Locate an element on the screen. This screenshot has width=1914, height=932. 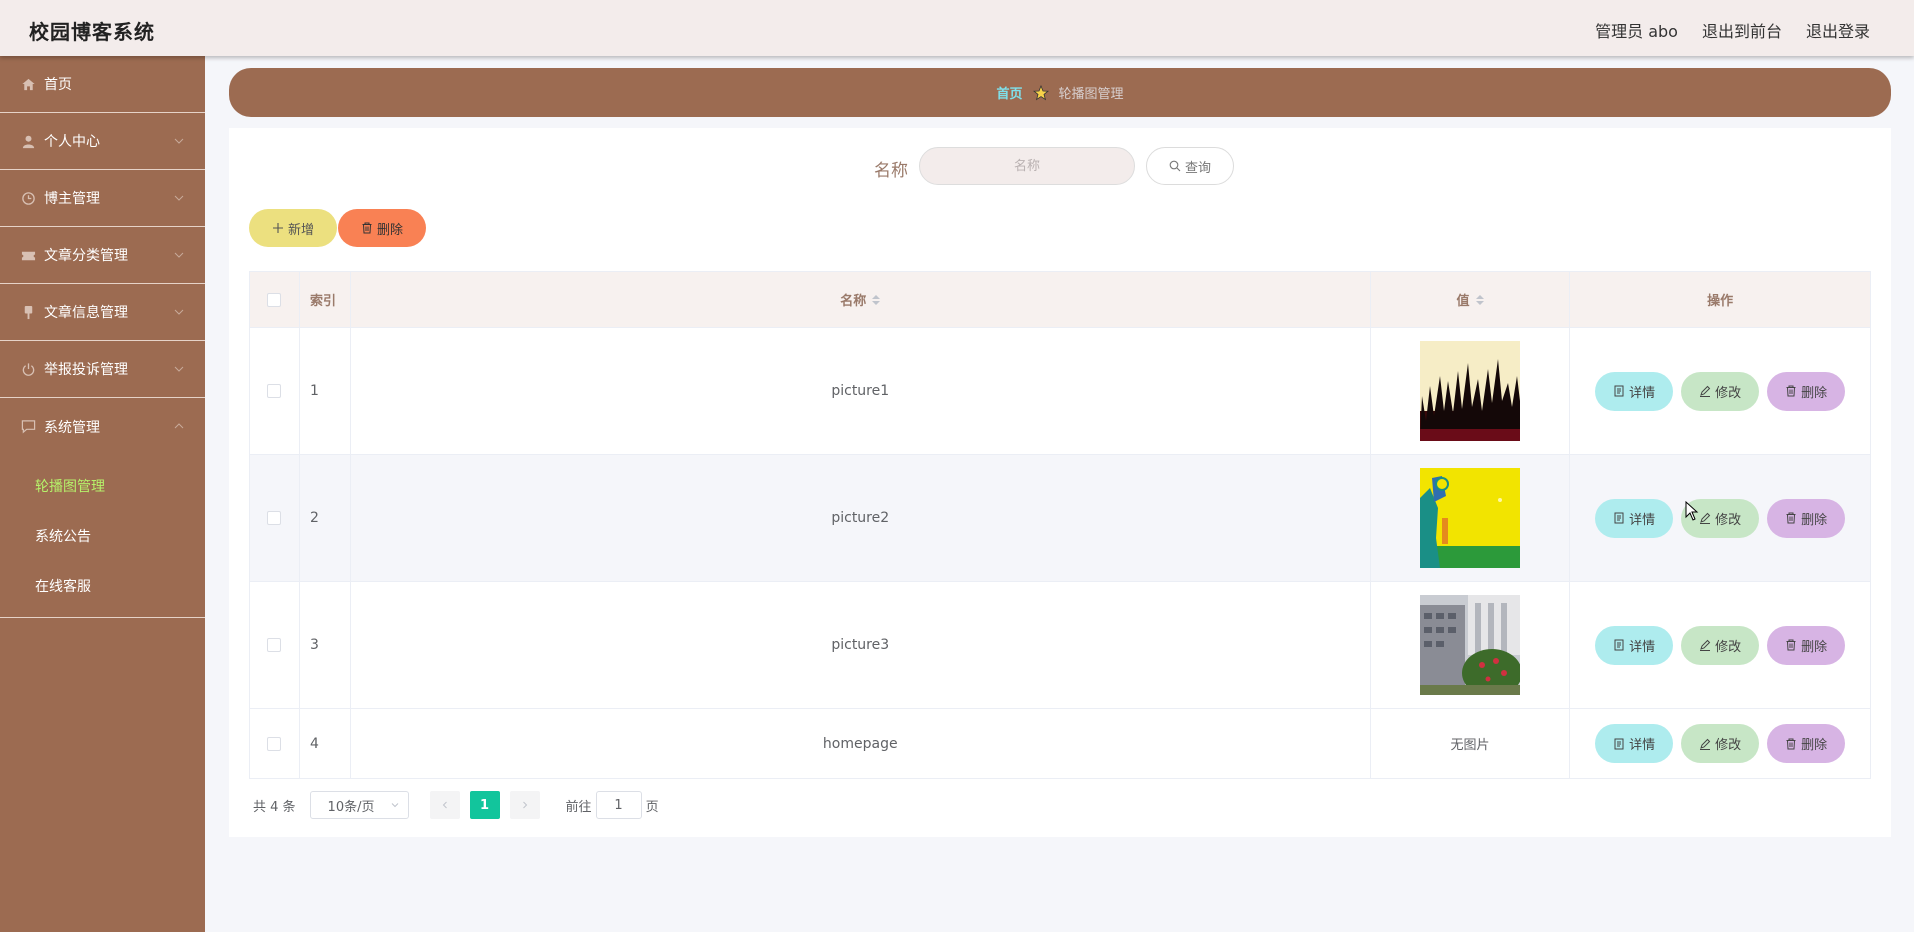
goto-page: 前往 页 is located at coordinates (612, 805).